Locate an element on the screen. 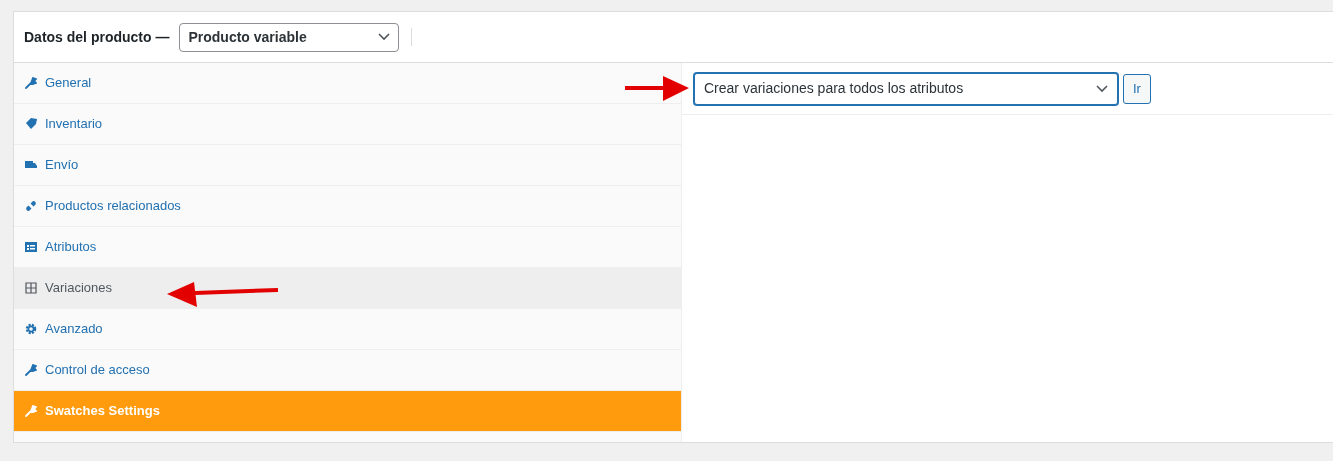 Image resolution: width=1333 pixels, height=461 pixels. product-type-select: Producto variable is located at coordinates (289, 37).